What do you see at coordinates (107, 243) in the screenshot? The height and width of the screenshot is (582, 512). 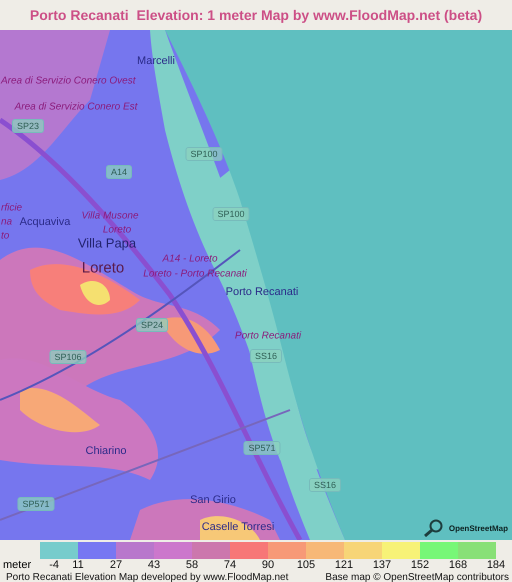 I see `place-label: Villa Papa` at bounding box center [107, 243].